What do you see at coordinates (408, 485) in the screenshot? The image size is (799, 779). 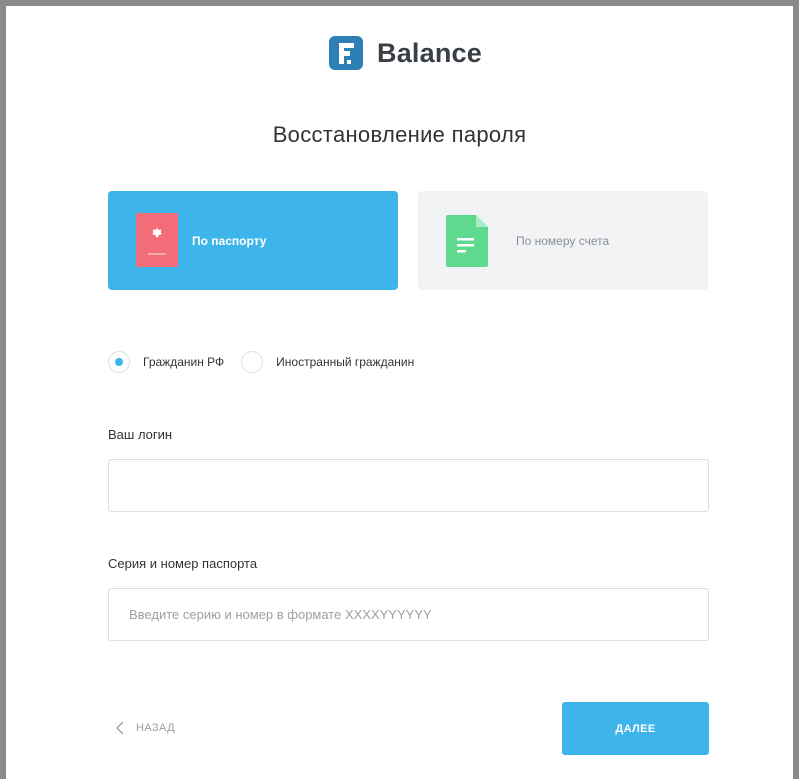 I see `login-input` at bounding box center [408, 485].